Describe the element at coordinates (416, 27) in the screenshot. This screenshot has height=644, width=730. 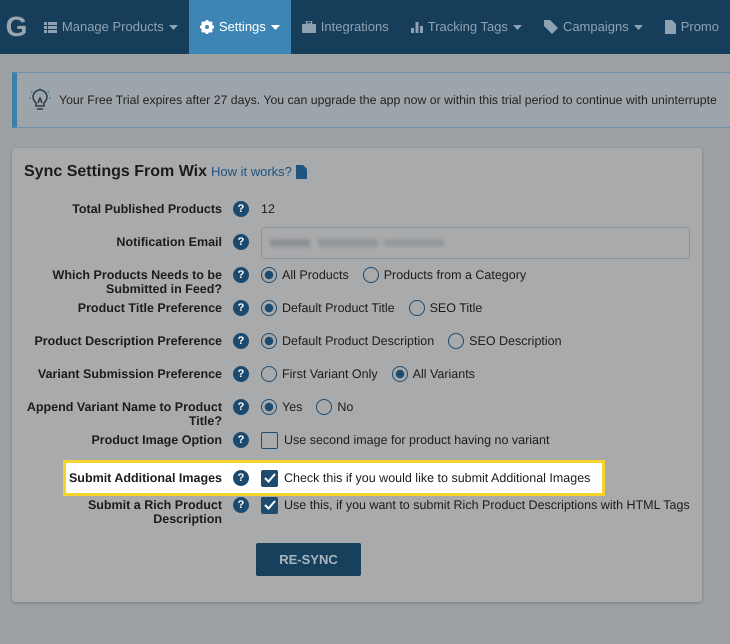
I see `bar-chart-icon` at that location.